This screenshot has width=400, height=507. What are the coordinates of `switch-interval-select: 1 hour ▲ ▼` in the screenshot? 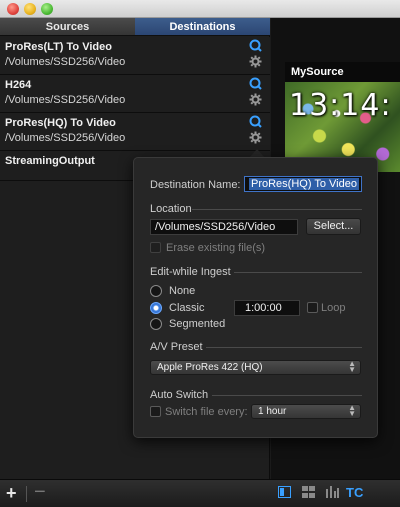 It's located at (306, 411).